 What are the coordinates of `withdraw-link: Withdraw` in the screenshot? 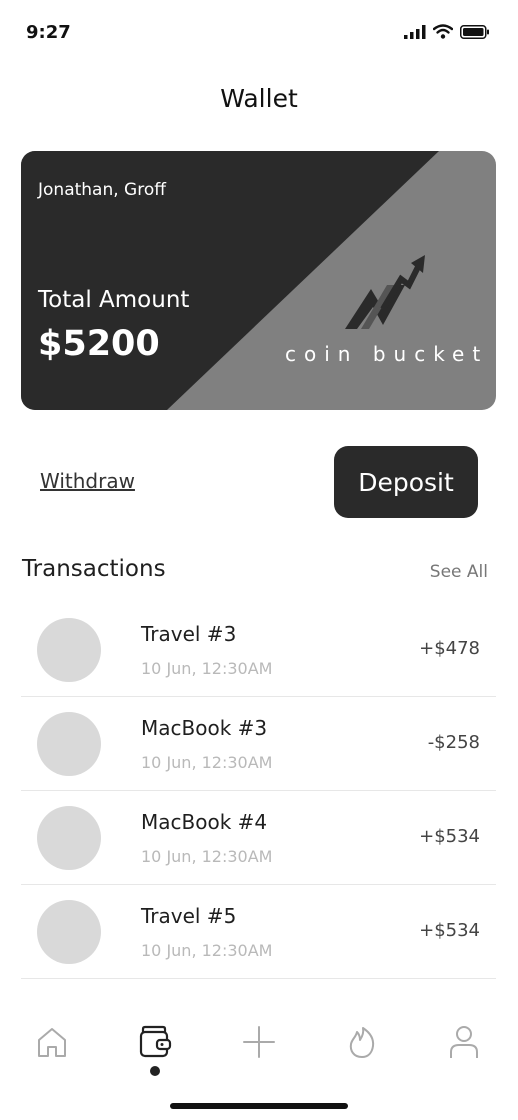 It's located at (87, 481).